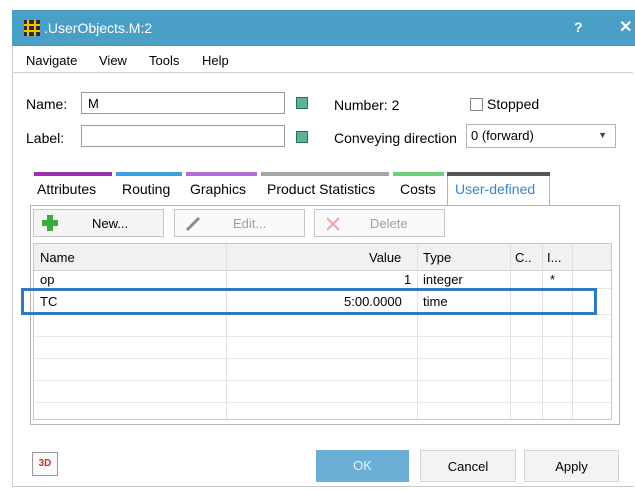 The width and height of the screenshot is (635, 490). Describe the element at coordinates (333, 224) in the screenshot. I see `delete-x-icon` at that location.